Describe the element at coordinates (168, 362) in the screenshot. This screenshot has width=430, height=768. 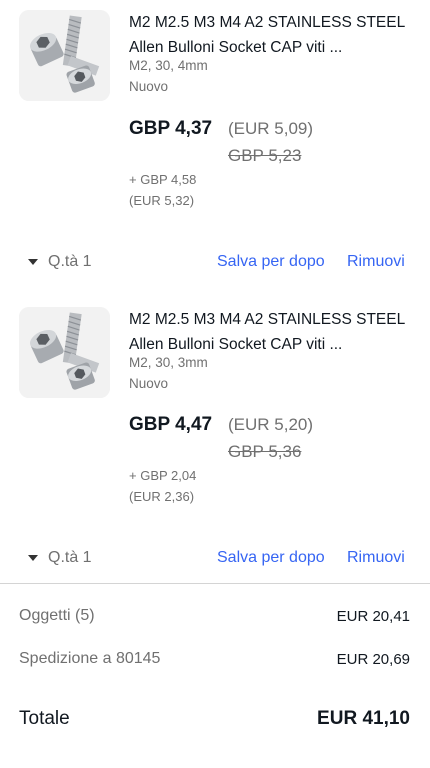
I see `item-variant: M2, 30, 3mm` at that location.